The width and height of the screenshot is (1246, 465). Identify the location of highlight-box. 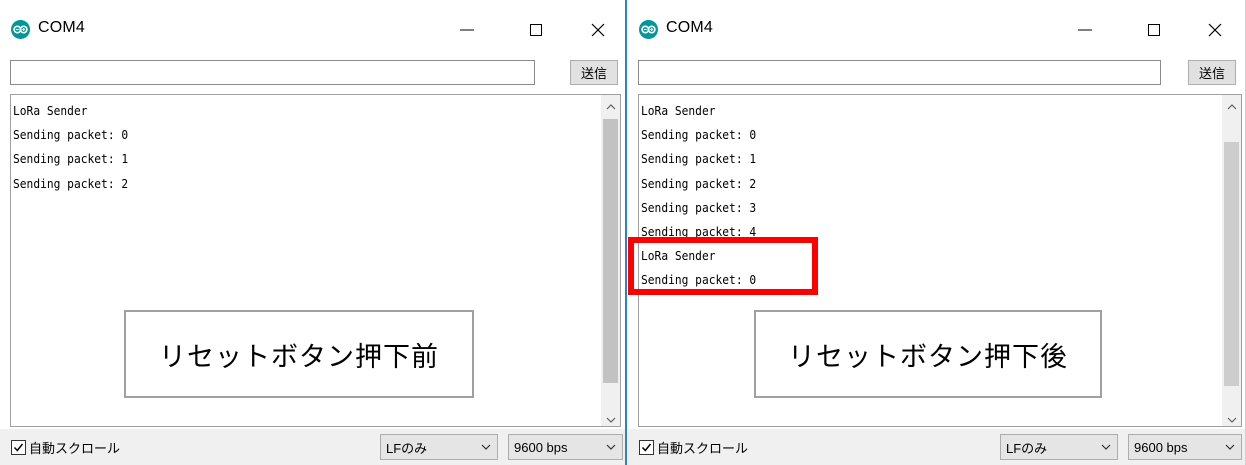
(723, 266).